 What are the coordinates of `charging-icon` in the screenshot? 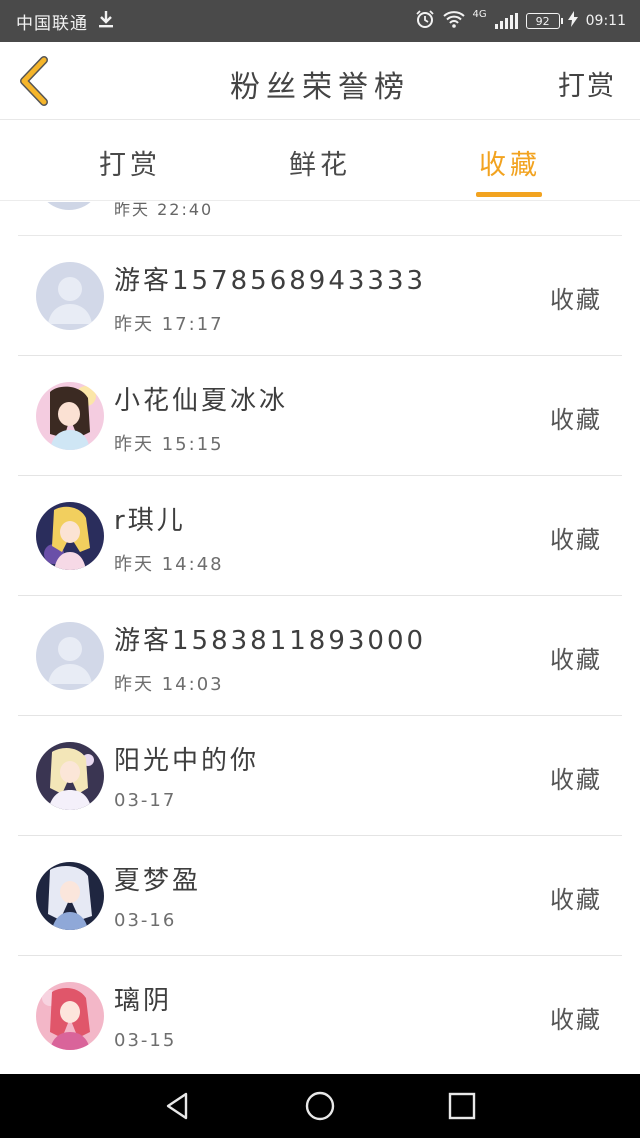 It's located at (572, 21).